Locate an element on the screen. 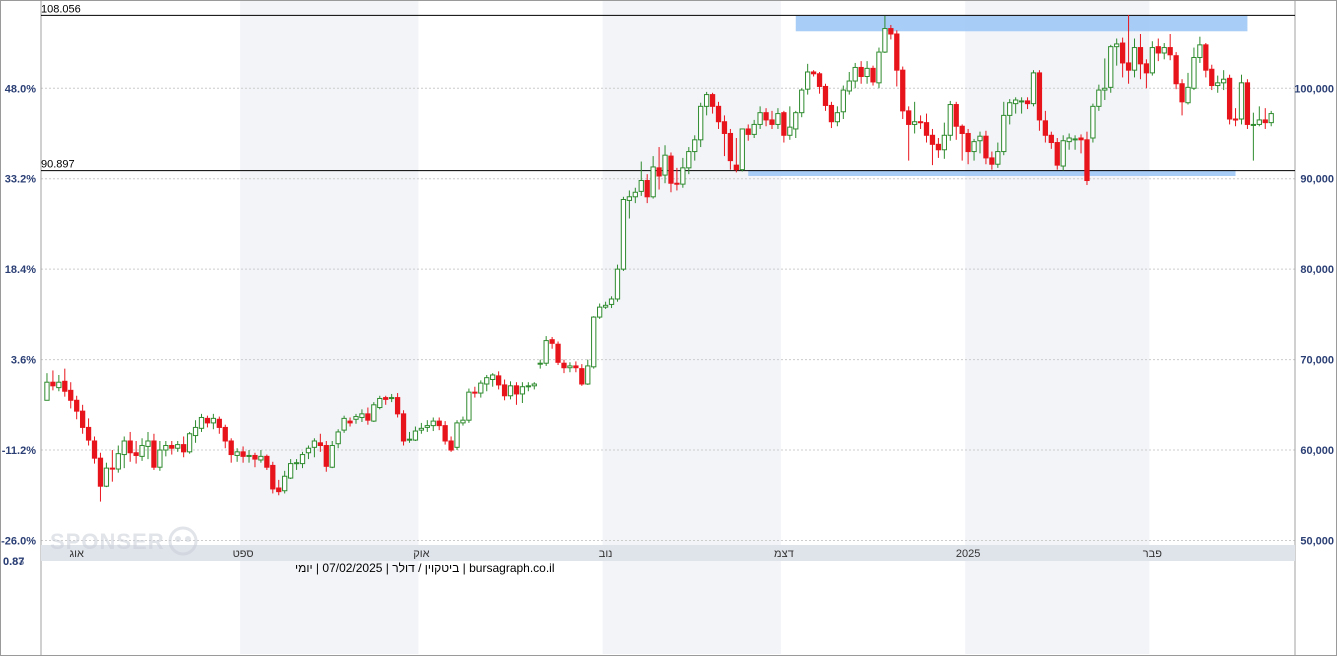 This screenshot has width=1337, height=656. right-tick-label: 100,000 is located at coordinates (1314, 89).